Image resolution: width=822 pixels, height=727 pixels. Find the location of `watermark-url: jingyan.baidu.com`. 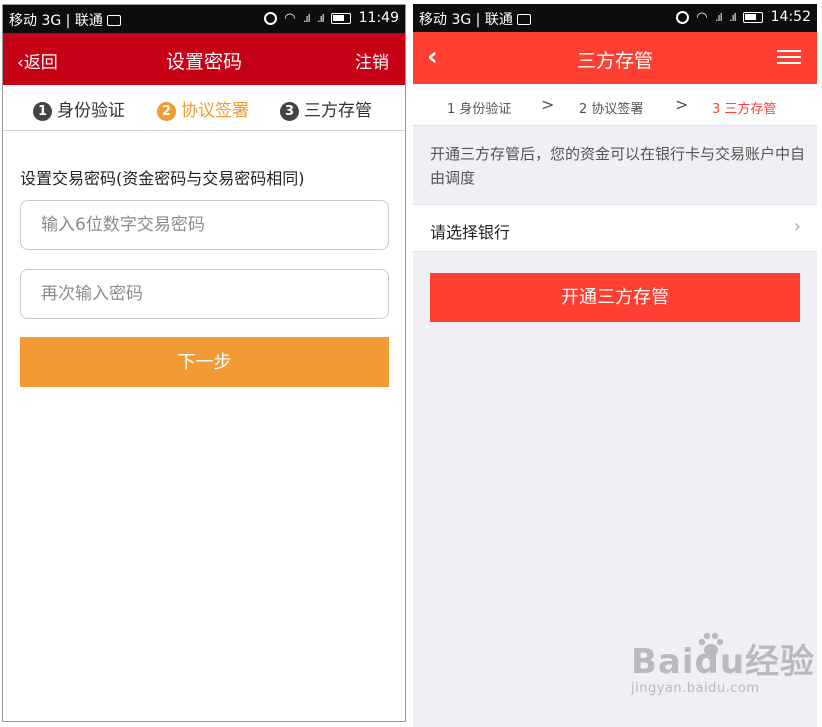

watermark-url: jingyan.baidu.com is located at coordinates (695, 688).